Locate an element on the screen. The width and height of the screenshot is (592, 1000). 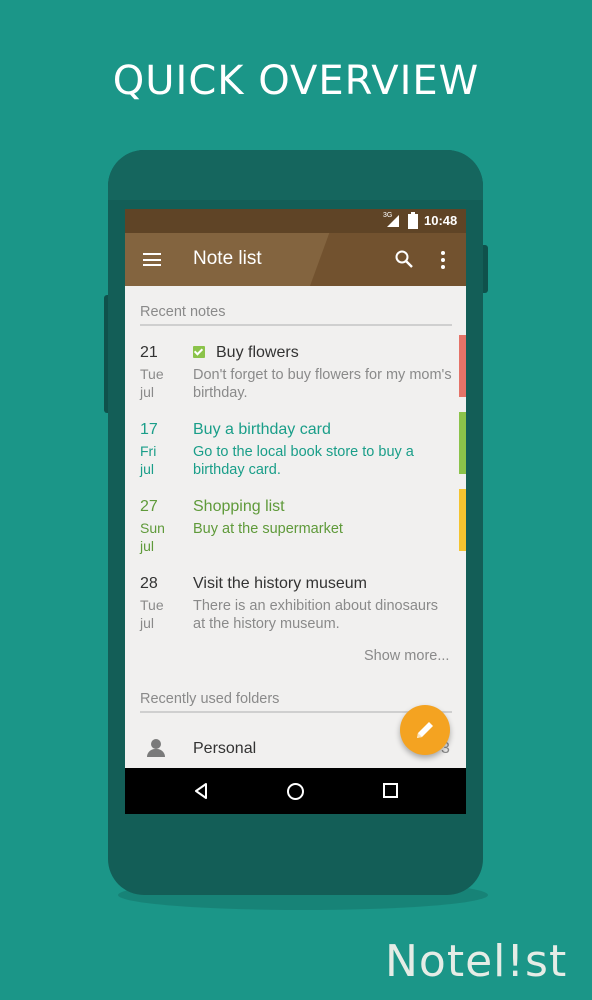
person-icon is located at coordinates (156, 748).